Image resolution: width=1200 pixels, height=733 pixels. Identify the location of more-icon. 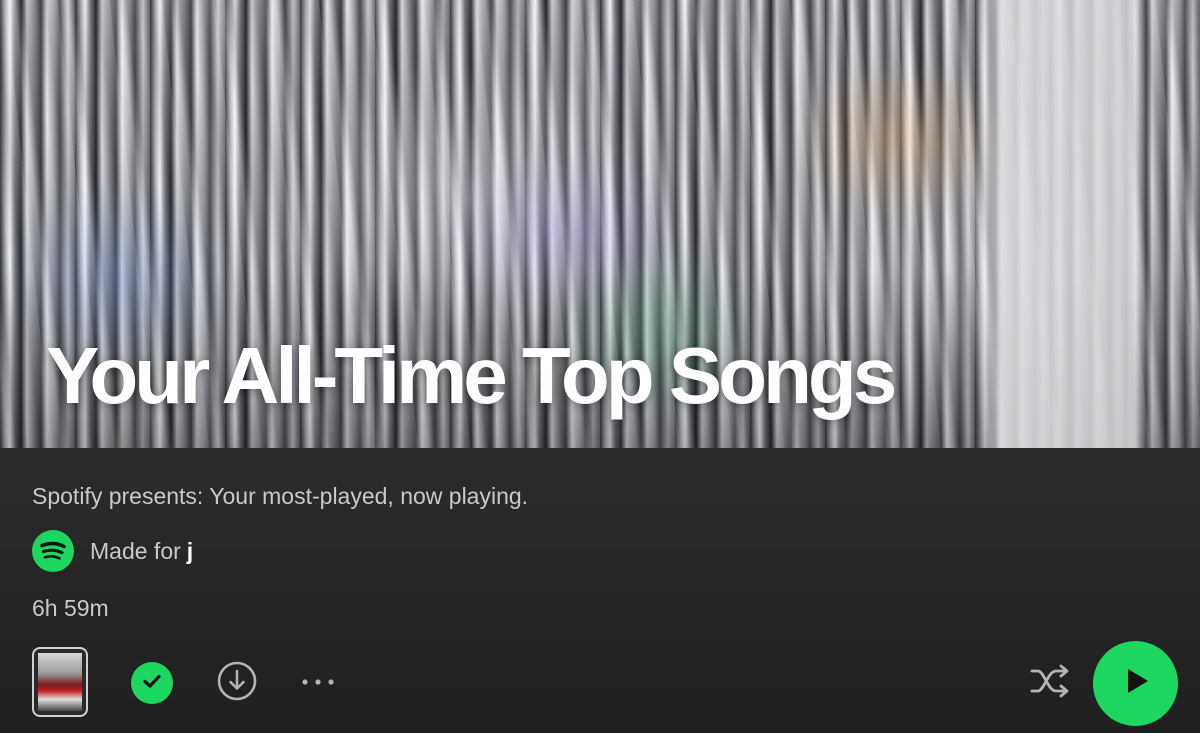
(318, 683).